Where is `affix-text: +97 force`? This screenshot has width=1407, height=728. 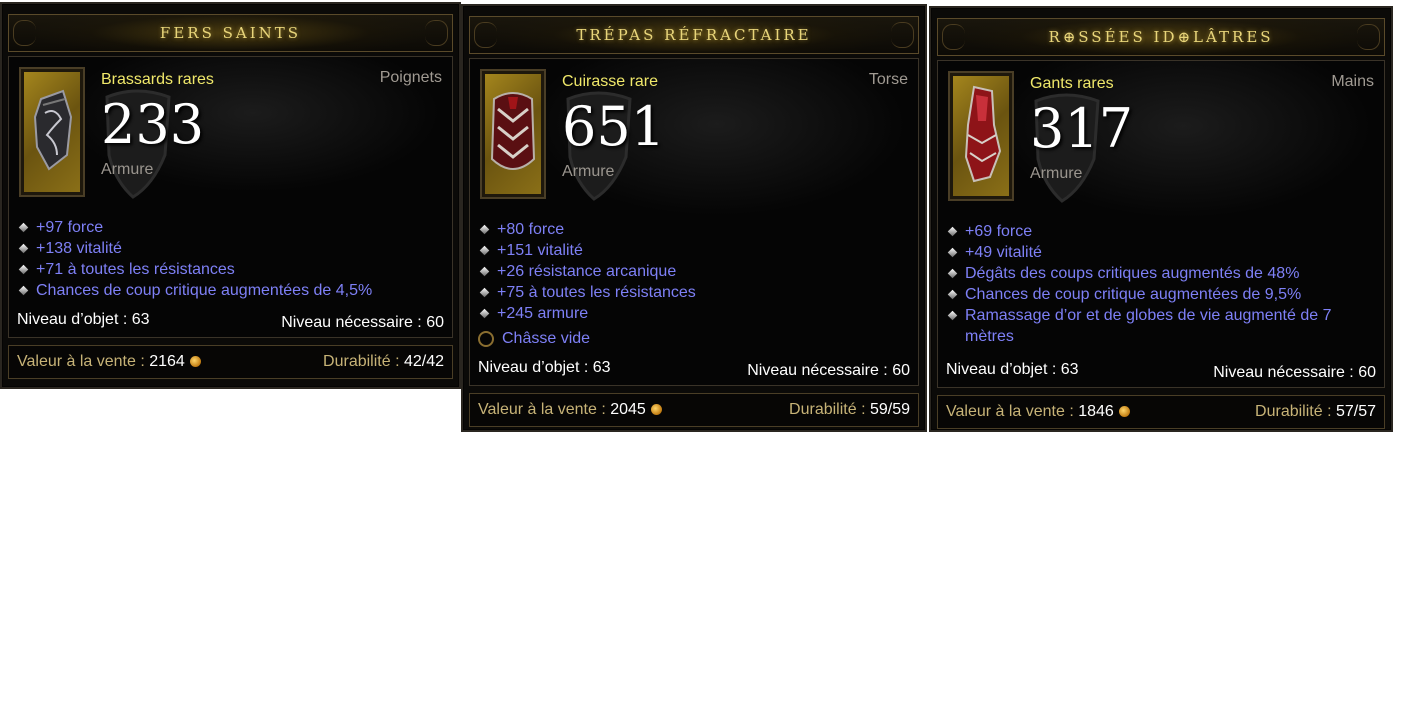
affix-text: +97 force is located at coordinates (70, 227).